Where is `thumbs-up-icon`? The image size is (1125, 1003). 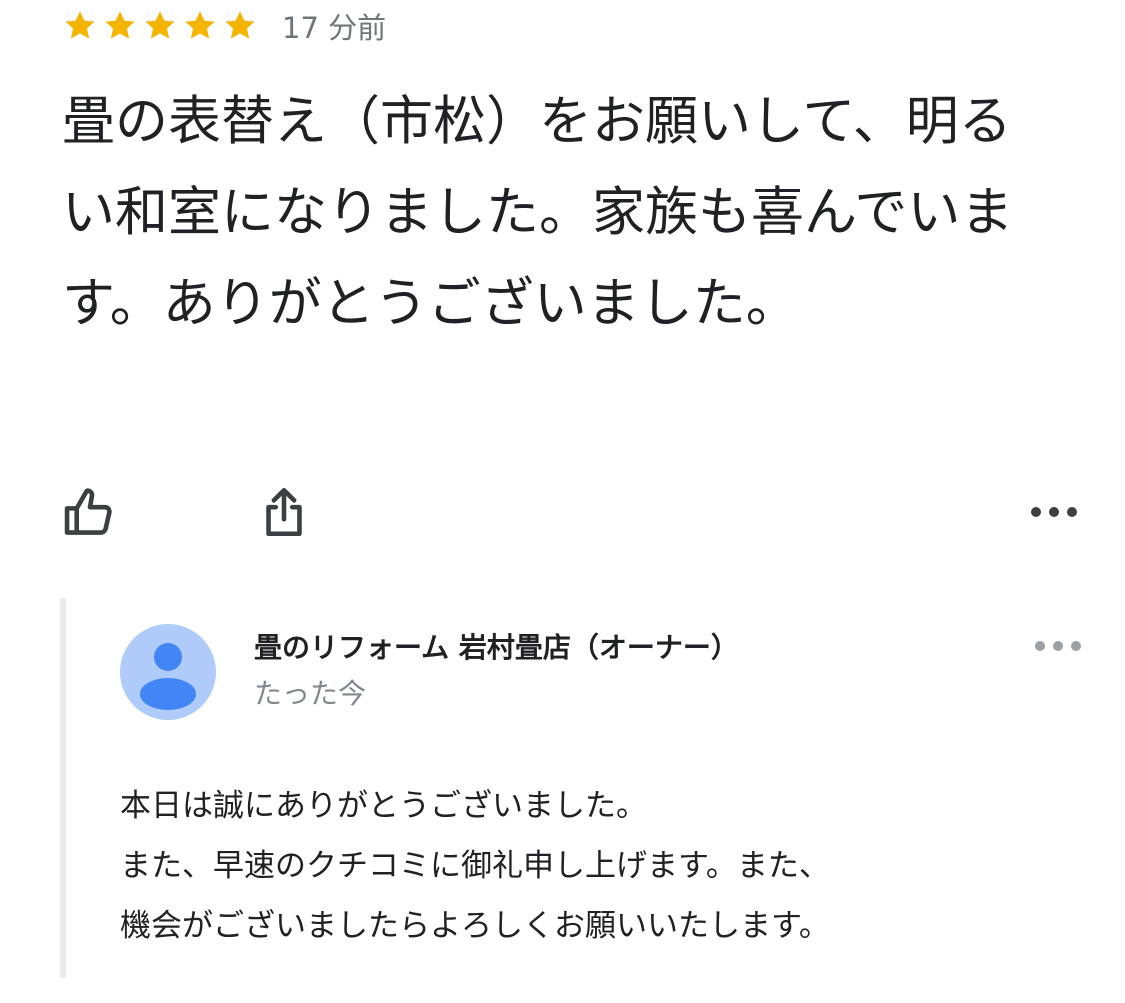
thumbs-up-icon is located at coordinates (88, 511).